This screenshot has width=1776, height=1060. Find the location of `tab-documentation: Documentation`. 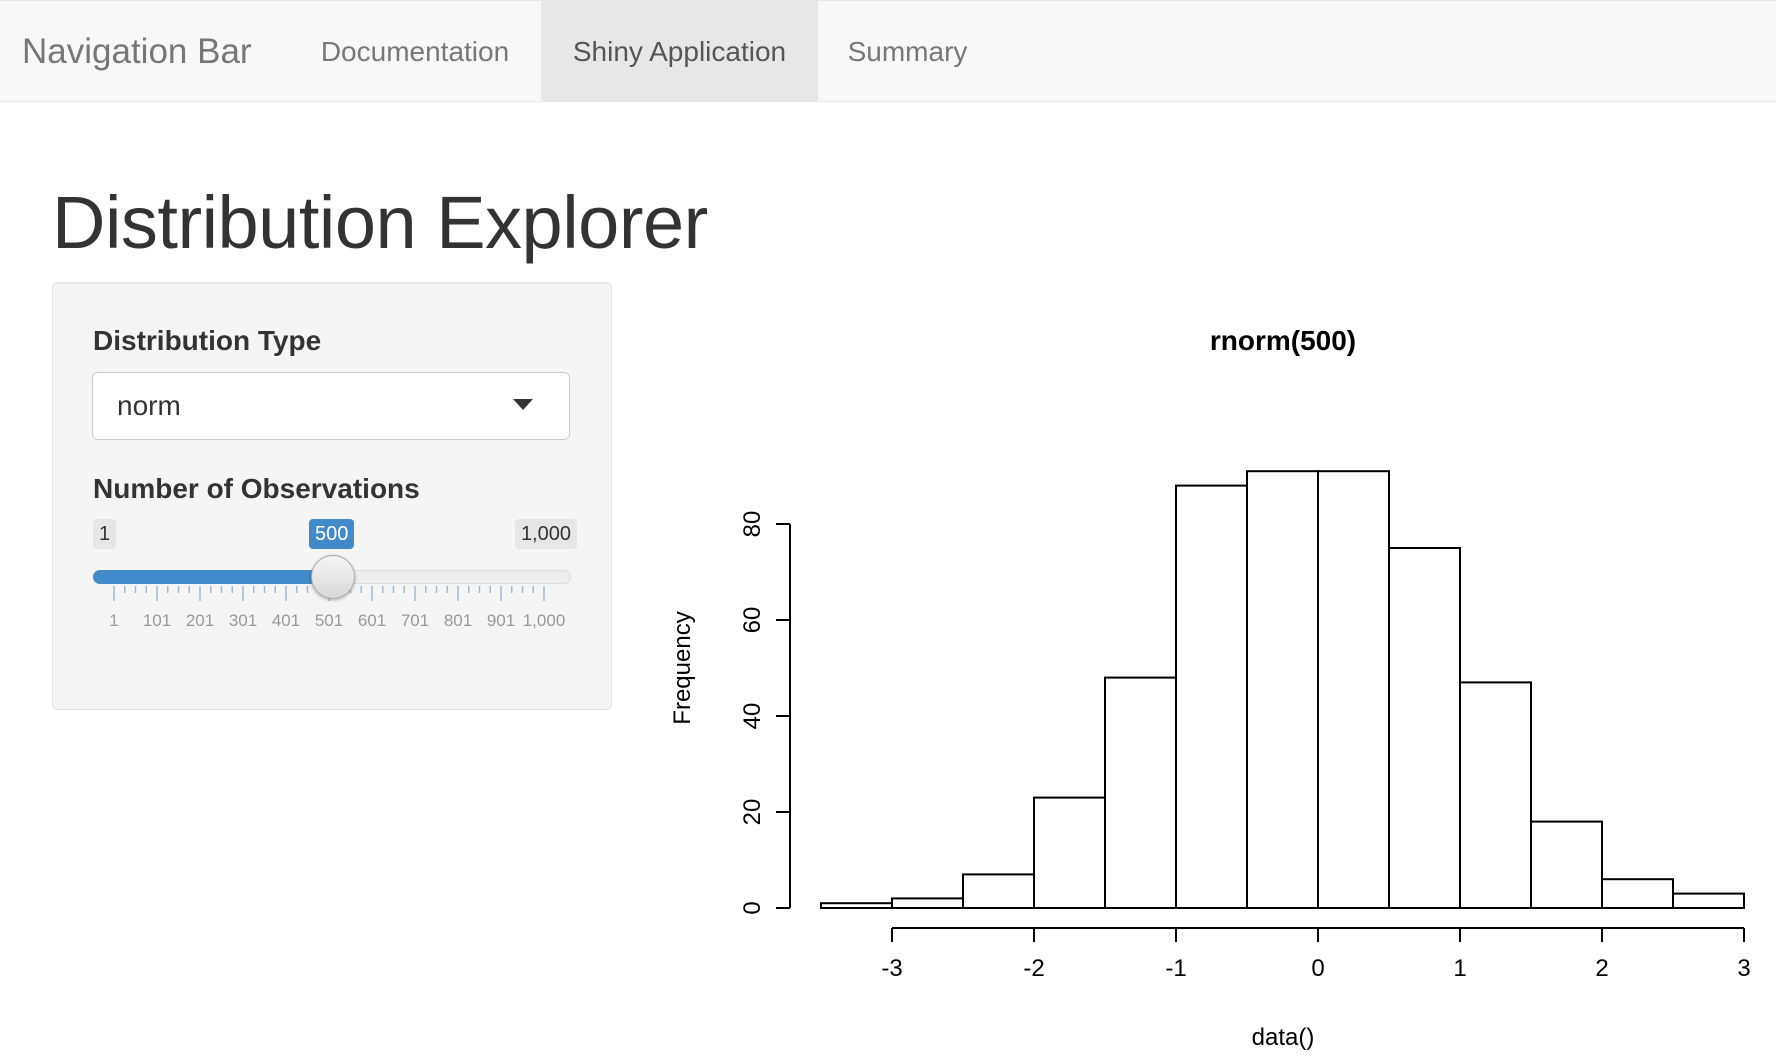

tab-documentation: Documentation is located at coordinates (415, 51).